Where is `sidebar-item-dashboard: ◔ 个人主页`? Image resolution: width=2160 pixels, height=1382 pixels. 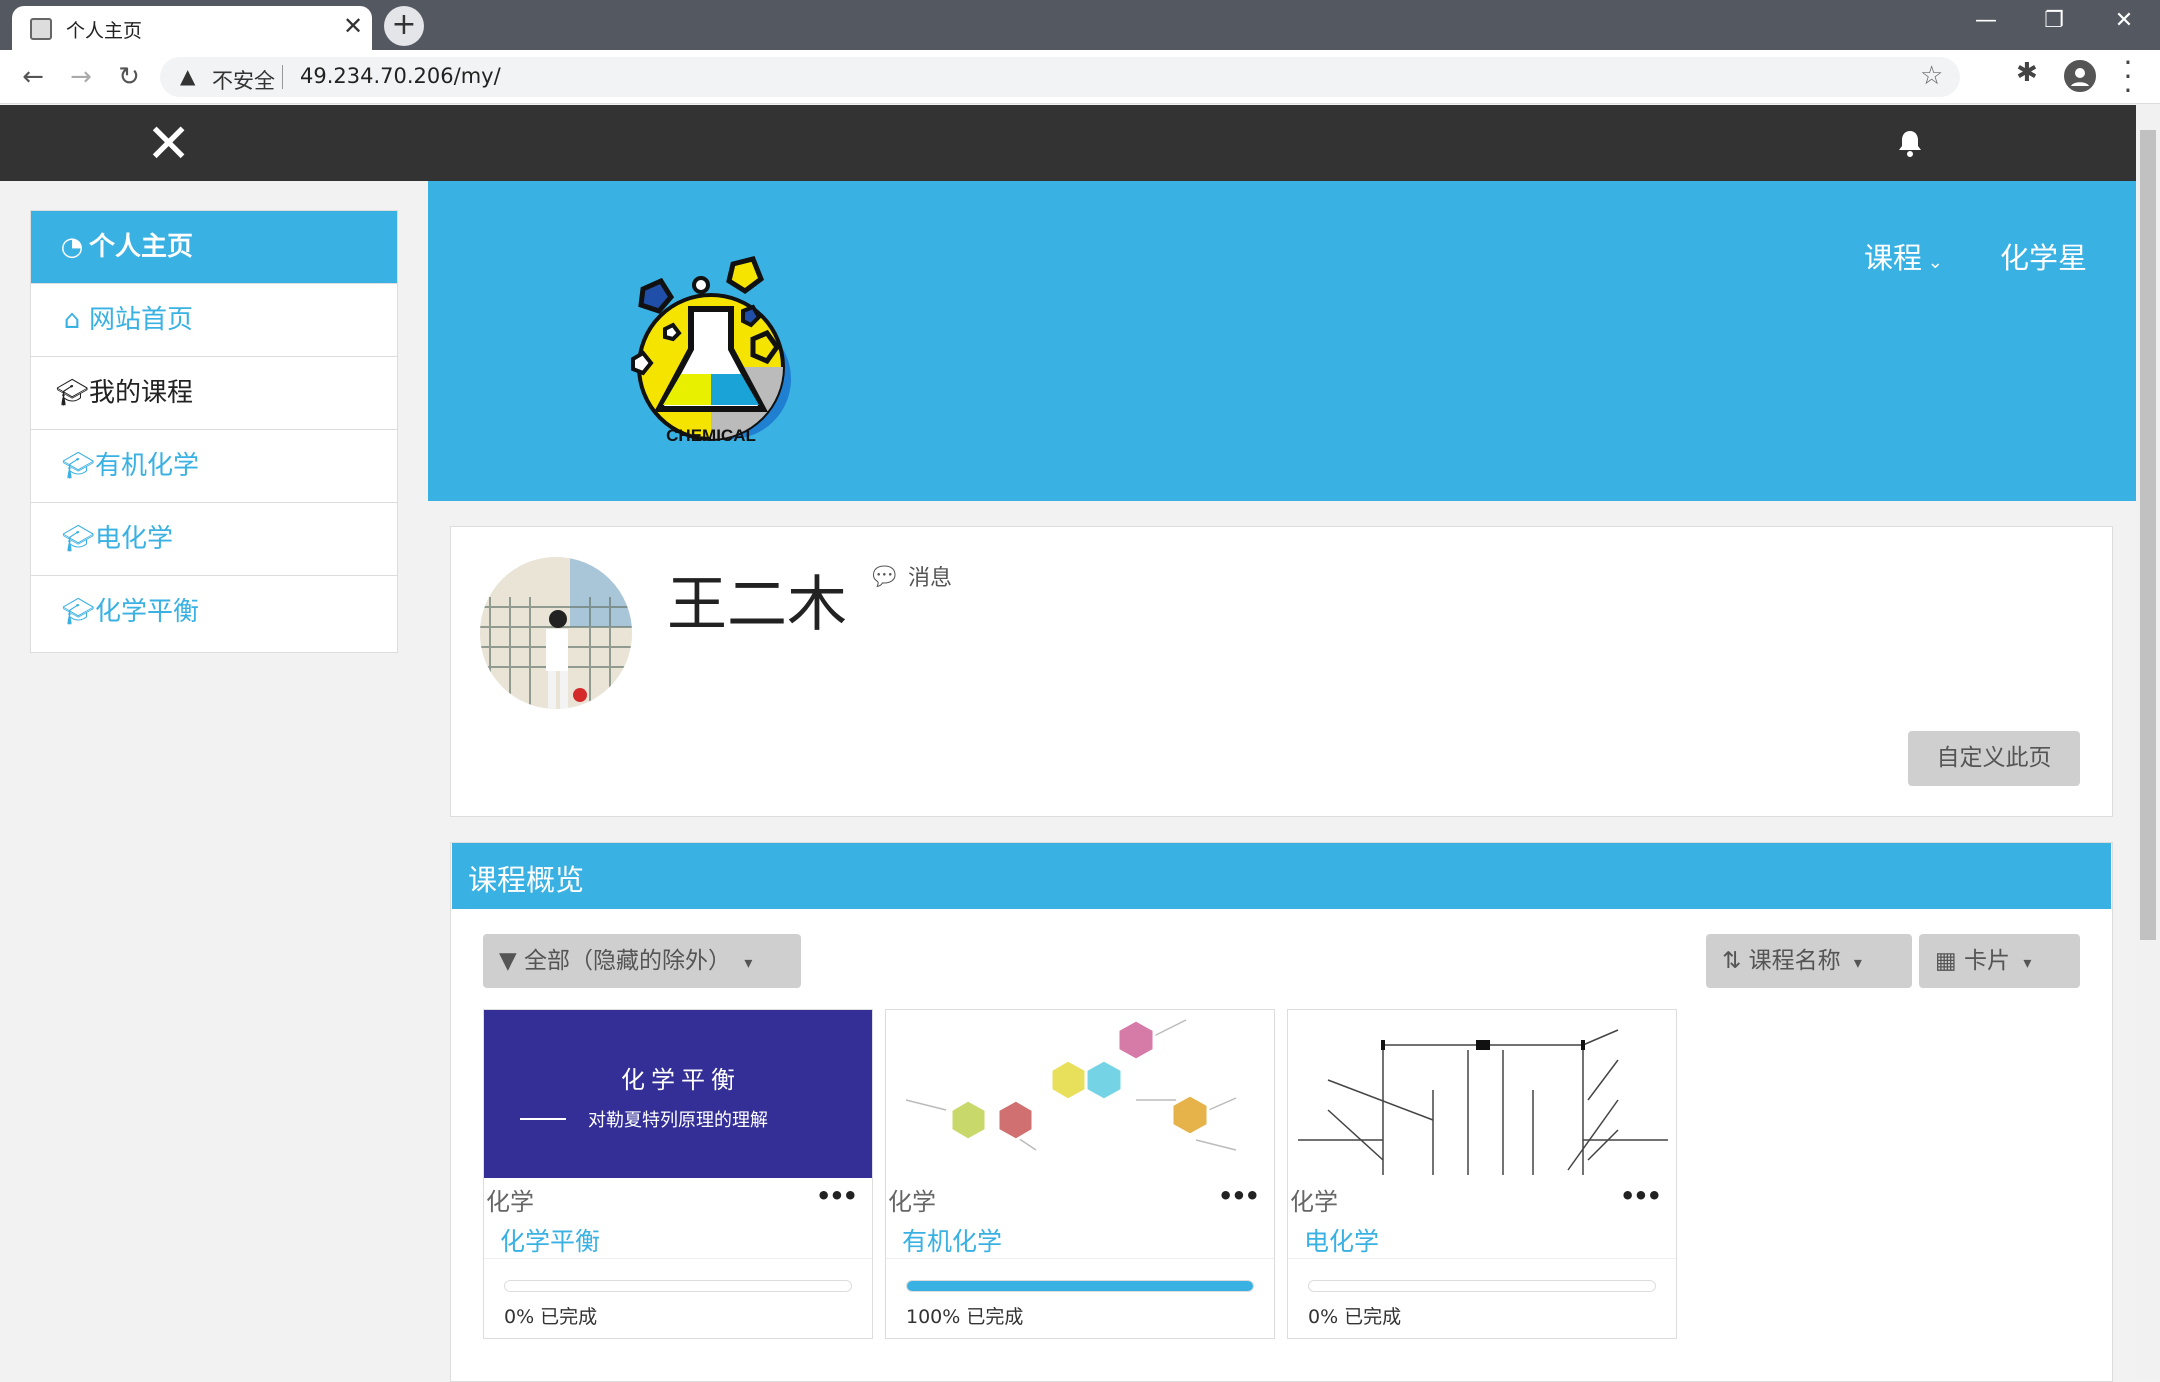
sidebar-item-dashboard: ◔ 个人主页 is located at coordinates (214, 247).